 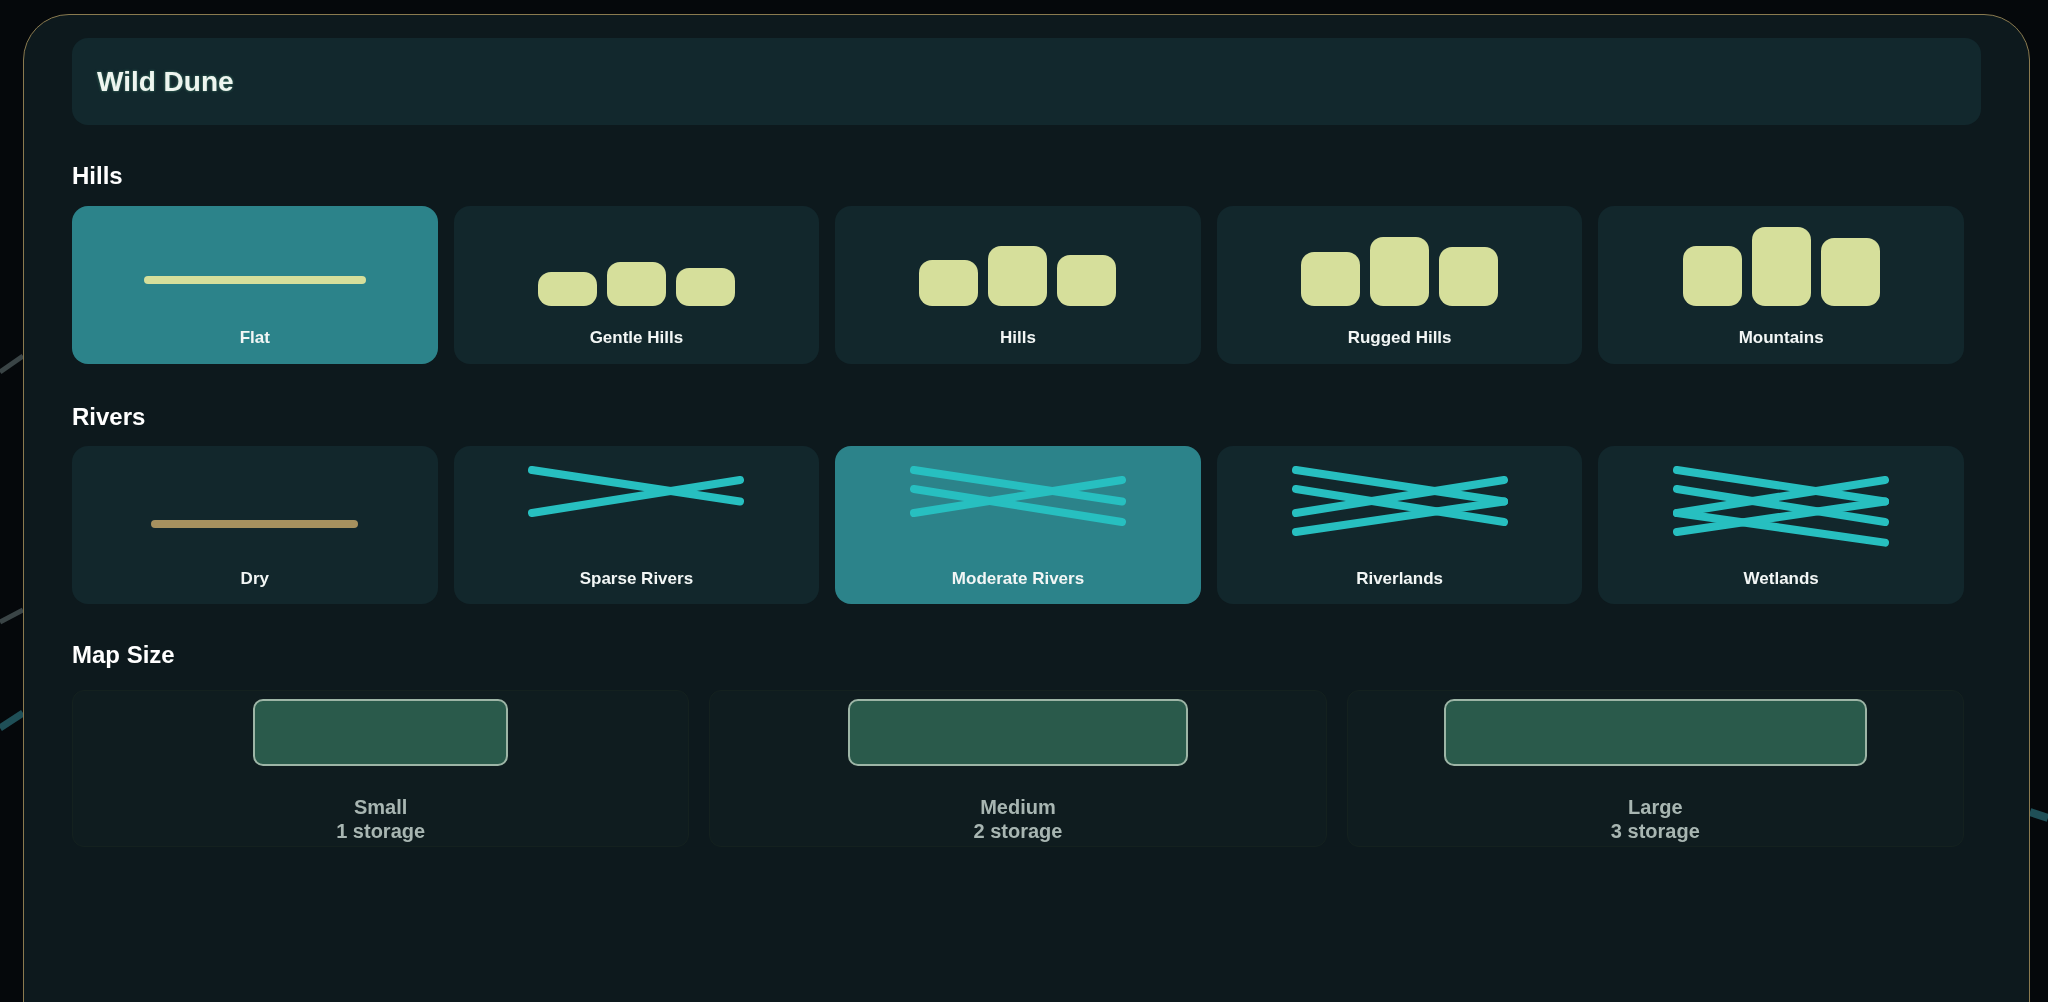 I want to click on hills-option: Hills, so click(x=1018, y=285).